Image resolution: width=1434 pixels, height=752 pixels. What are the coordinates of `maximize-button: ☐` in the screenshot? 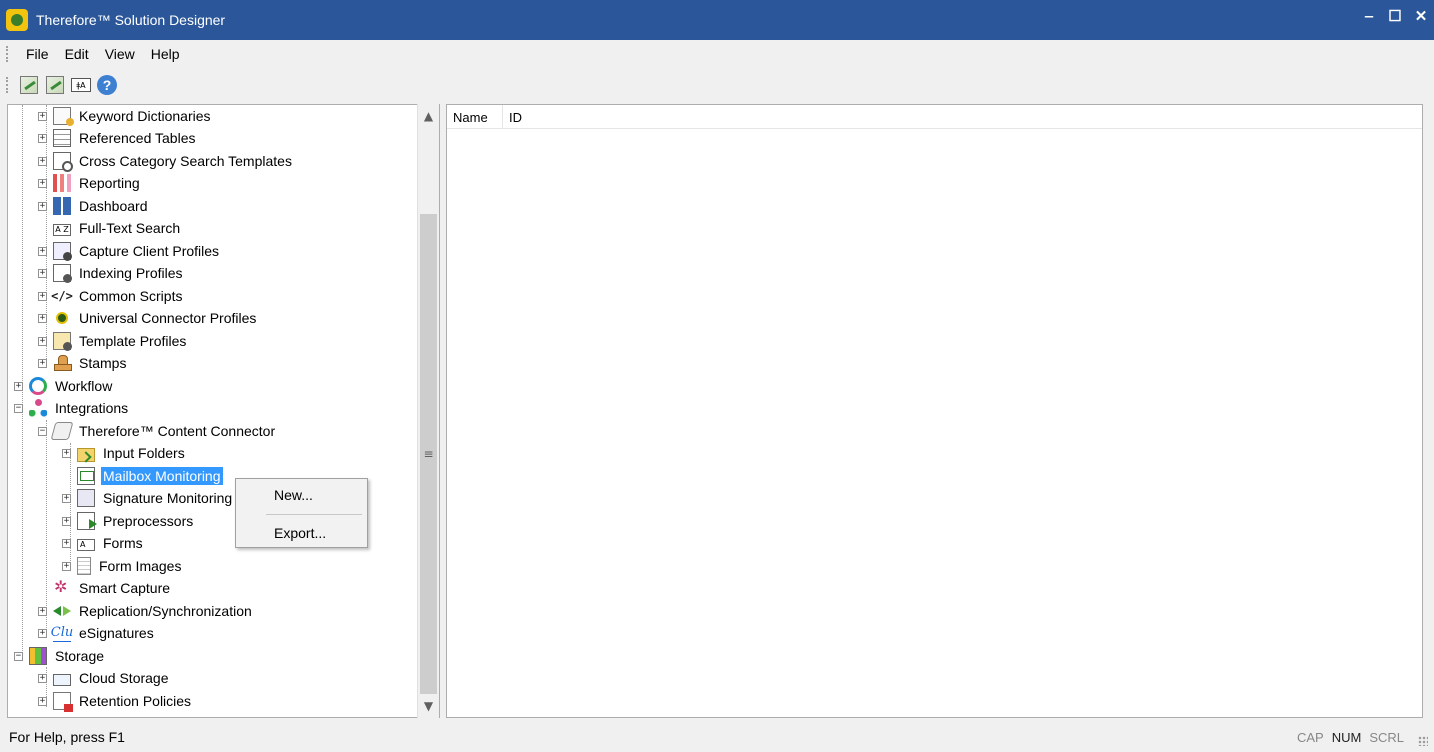 It's located at (1395, 16).